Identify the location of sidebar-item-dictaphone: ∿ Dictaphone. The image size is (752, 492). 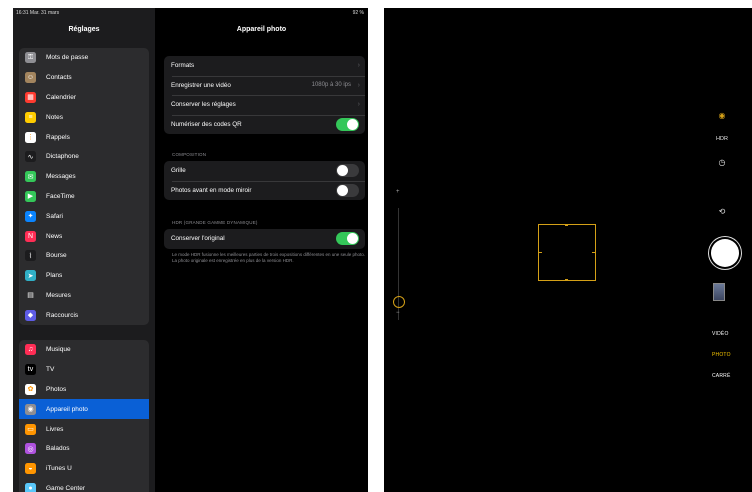
(84, 157).